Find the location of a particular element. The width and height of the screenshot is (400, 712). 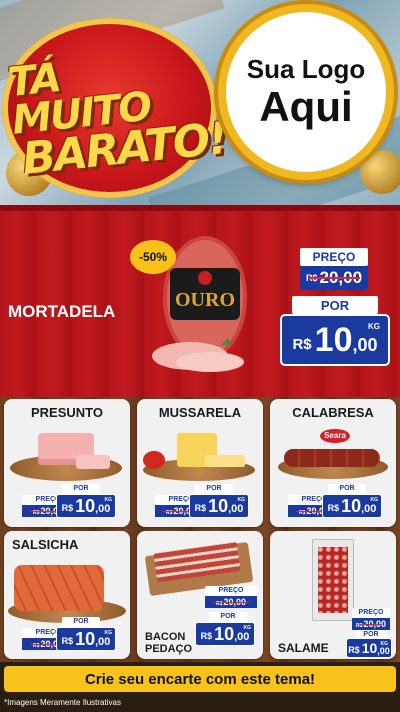

discount-badge: -50% is located at coordinates (153, 257).